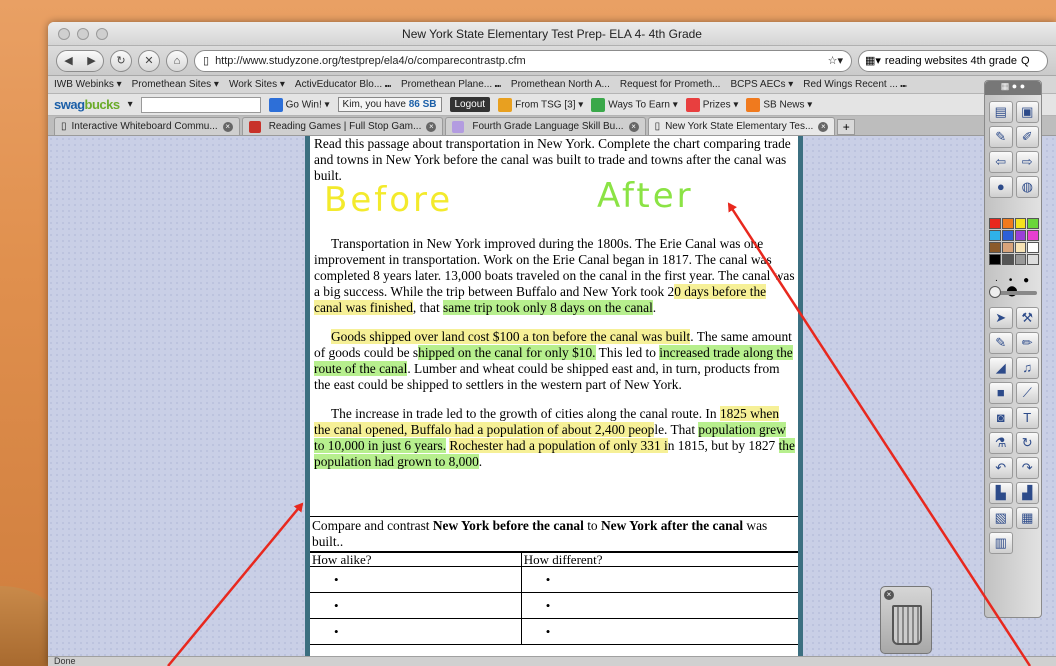 The height and width of the screenshot is (666, 1056). I want to click on document-icon: ▥, so click(1001, 543).